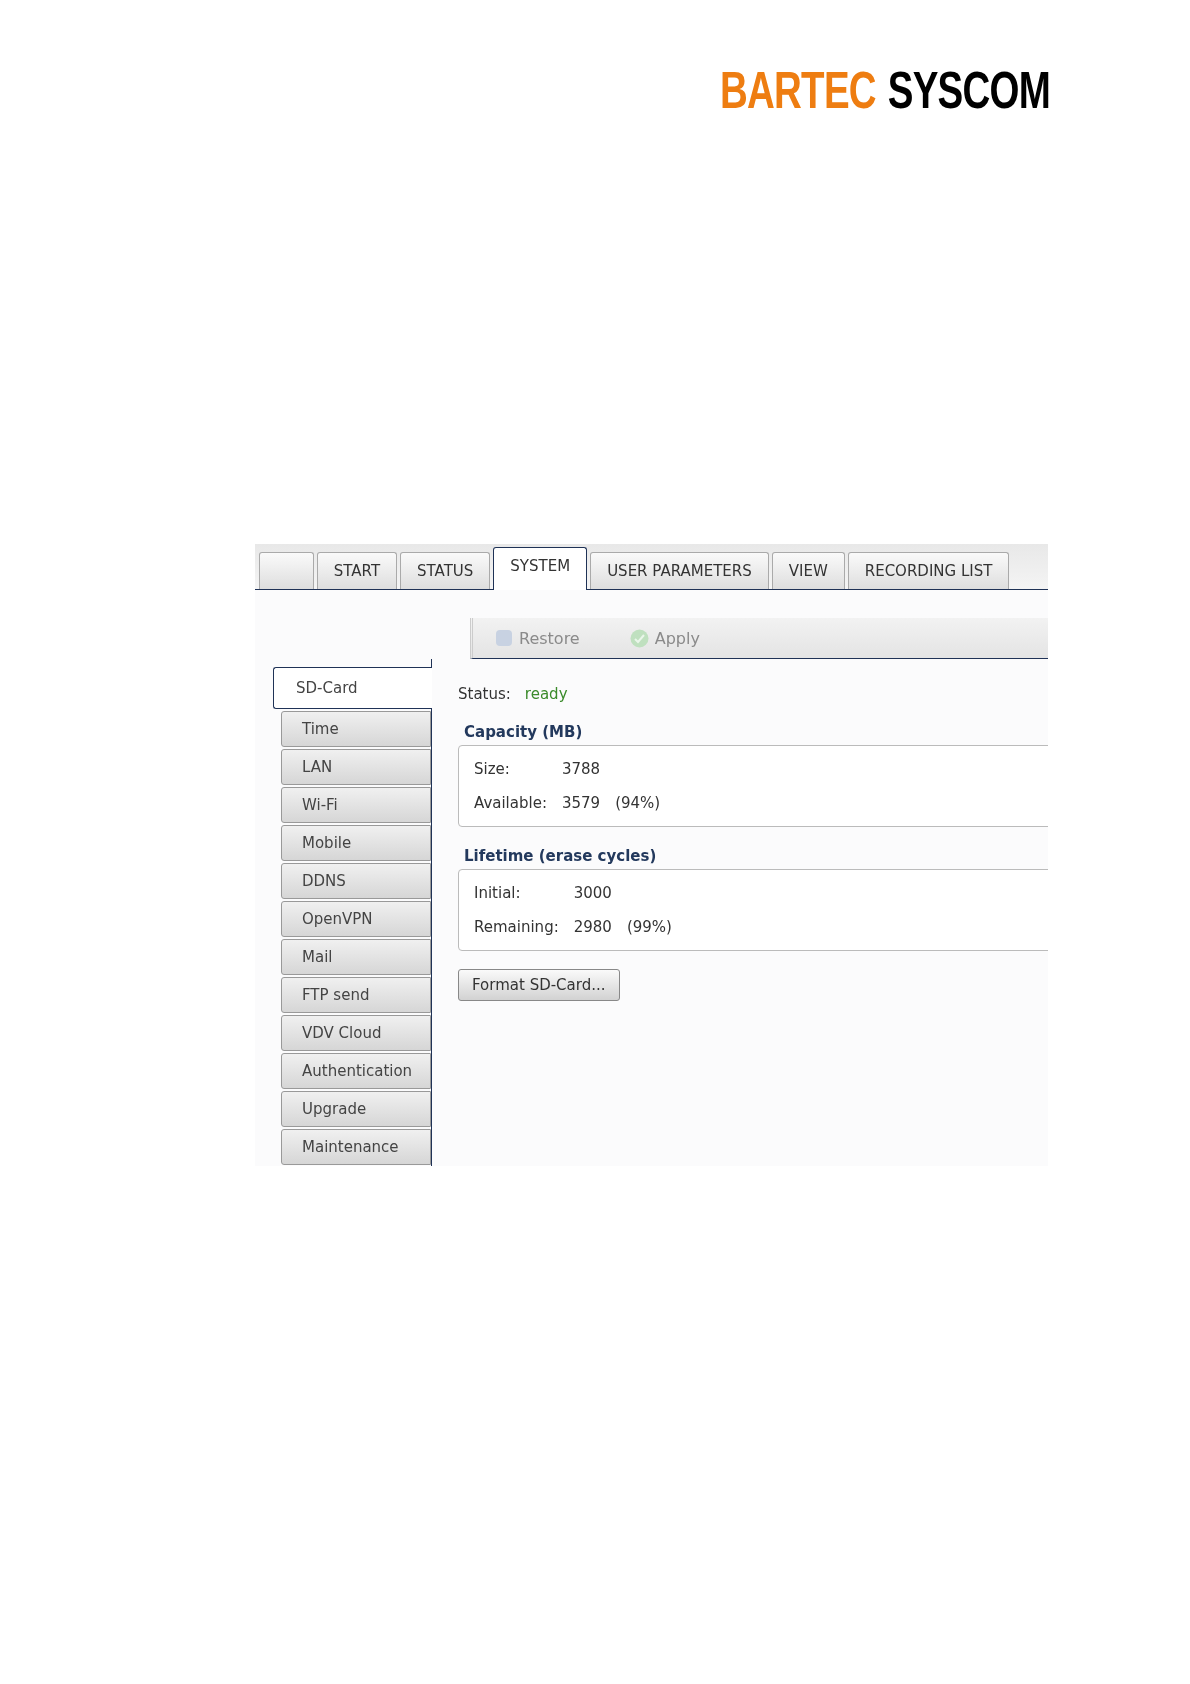 The width and height of the screenshot is (1190, 1684). Describe the element at coordinates (592, 927) in the screenshot. I see `field-value: 2980` at that location.